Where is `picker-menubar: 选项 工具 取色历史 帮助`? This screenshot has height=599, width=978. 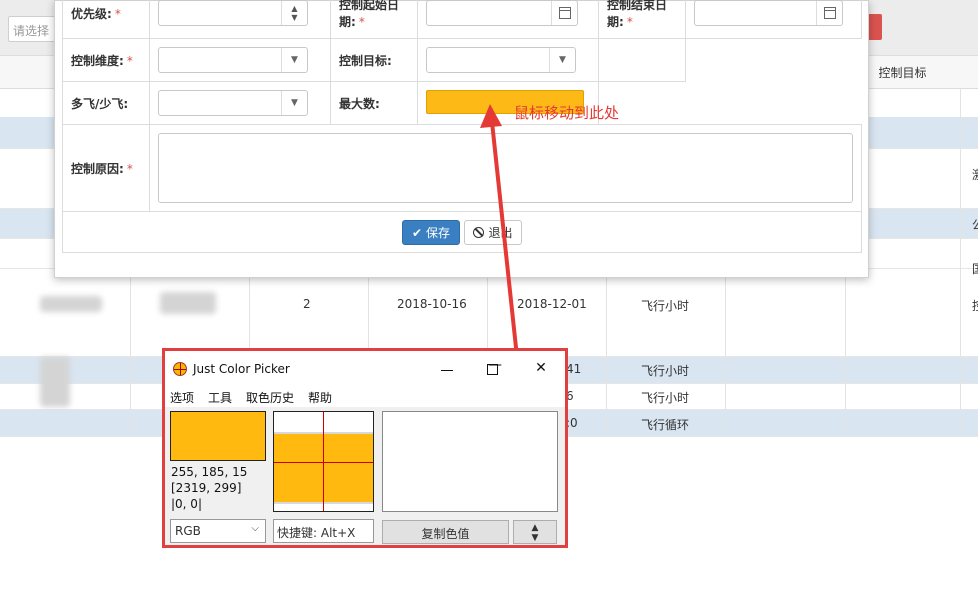
picker-menubar: 选项 工具 取色历史 帮助 is located at coordinates (365, 397).